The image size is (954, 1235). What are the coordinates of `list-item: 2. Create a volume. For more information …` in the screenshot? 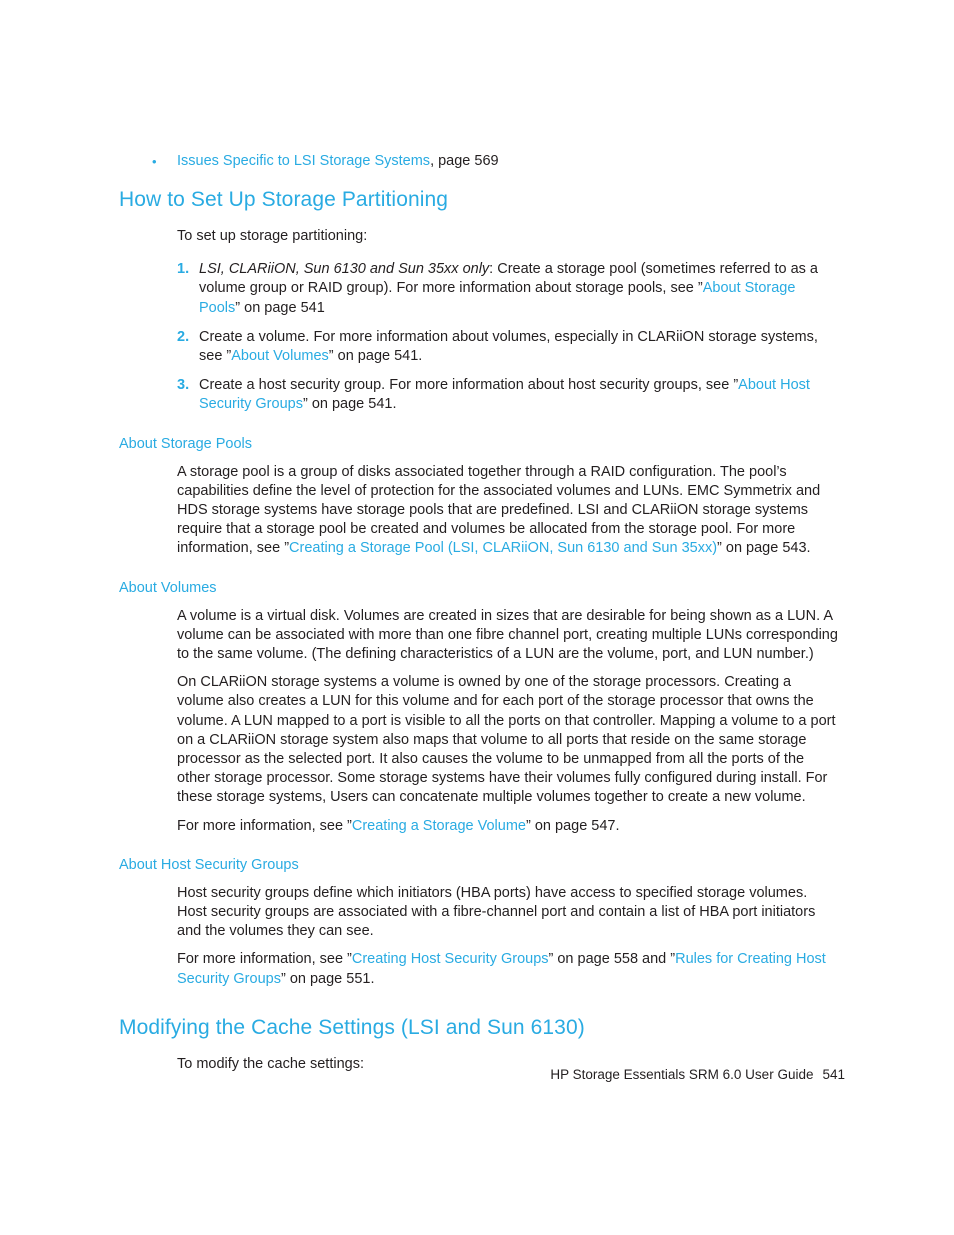 It's located at (508, 347).